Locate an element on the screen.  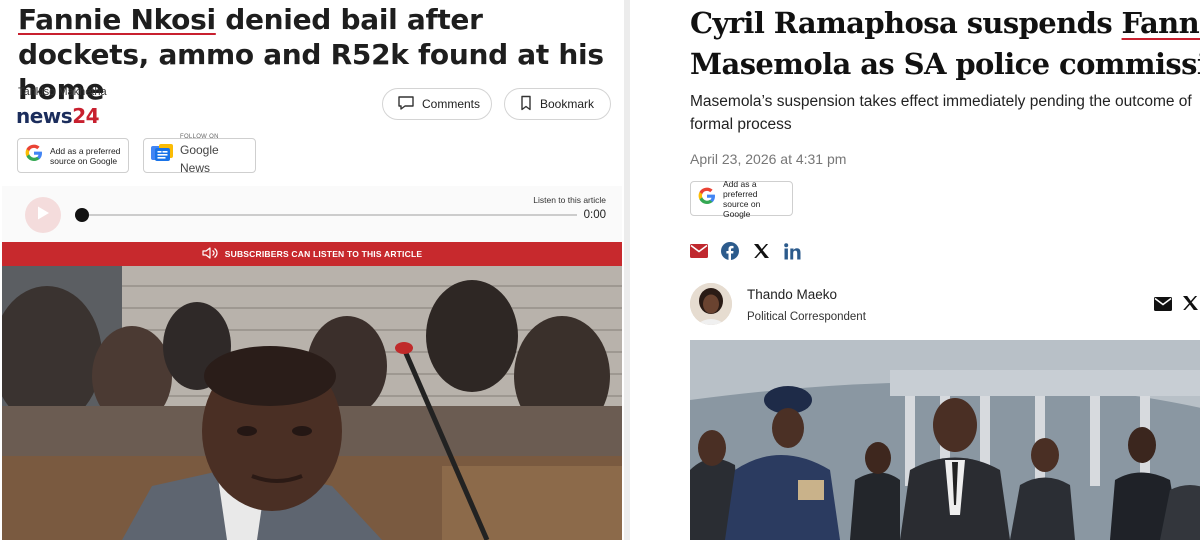
comments-label: Comments is located at coordinates (451, 104).